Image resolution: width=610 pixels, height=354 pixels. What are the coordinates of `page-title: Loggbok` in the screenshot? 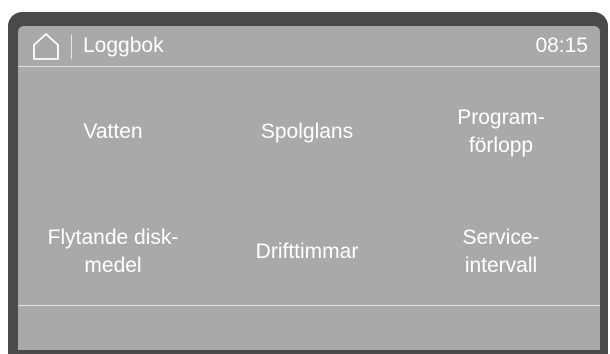 It's located at (123, 45).